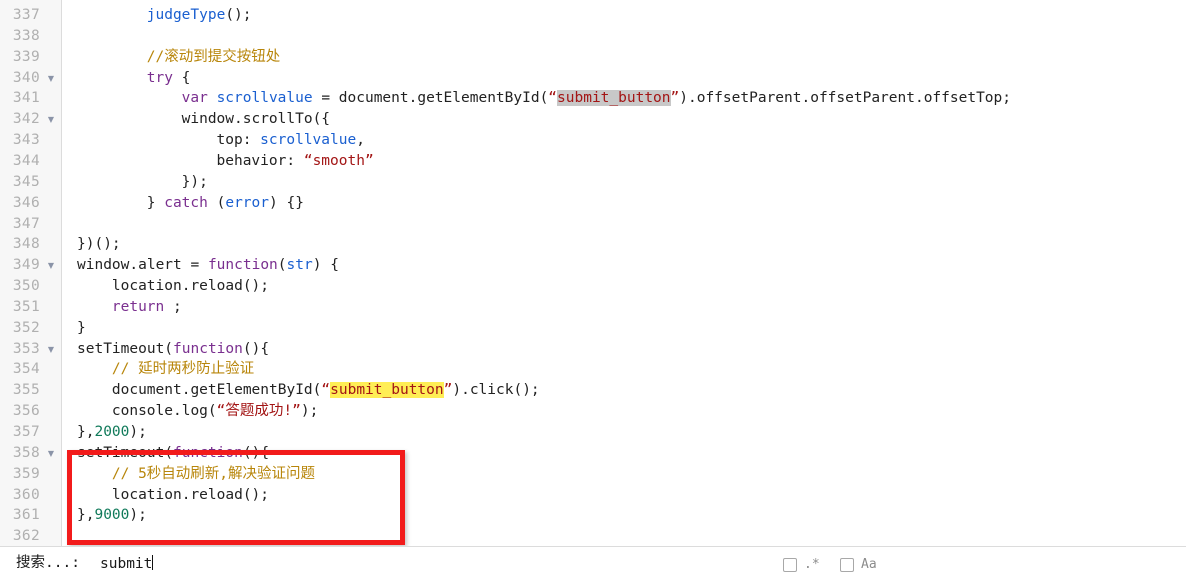  What do you see at coordinates (26, 265) in the screenshot?
I see `line-number: 349` at bounding box center [26, 265].